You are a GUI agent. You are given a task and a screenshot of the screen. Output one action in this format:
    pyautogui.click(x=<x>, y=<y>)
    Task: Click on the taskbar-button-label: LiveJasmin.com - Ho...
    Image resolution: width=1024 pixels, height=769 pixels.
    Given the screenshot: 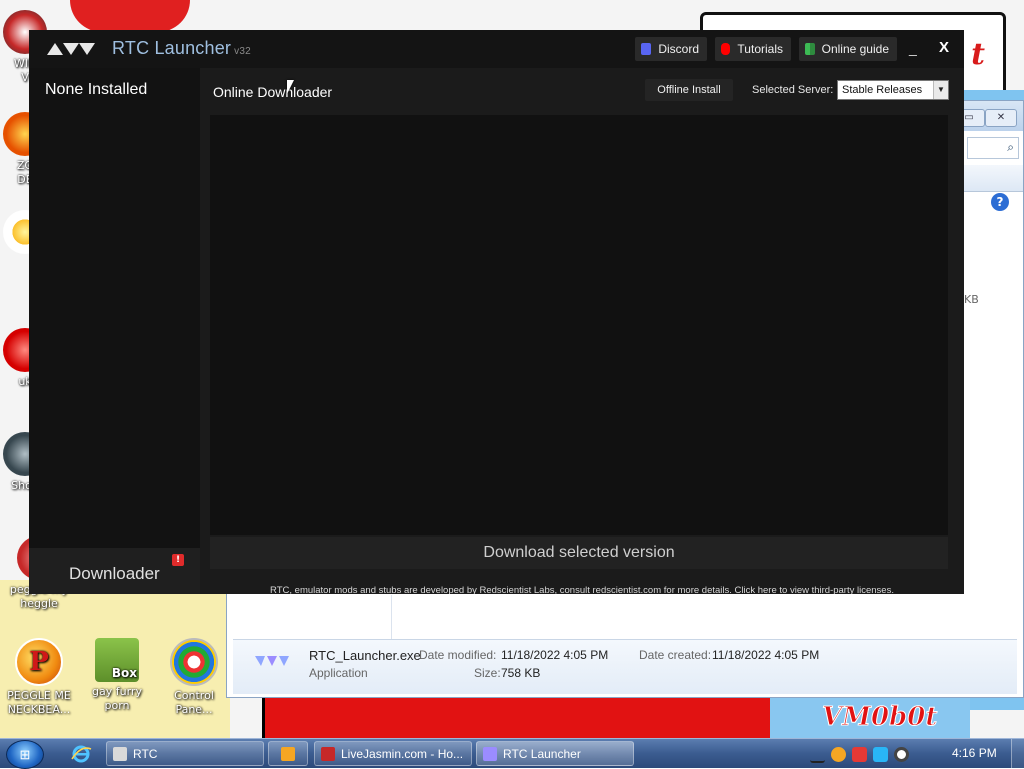 What is the action you would take?
    pyautogui.click(x=402, y=753)
    